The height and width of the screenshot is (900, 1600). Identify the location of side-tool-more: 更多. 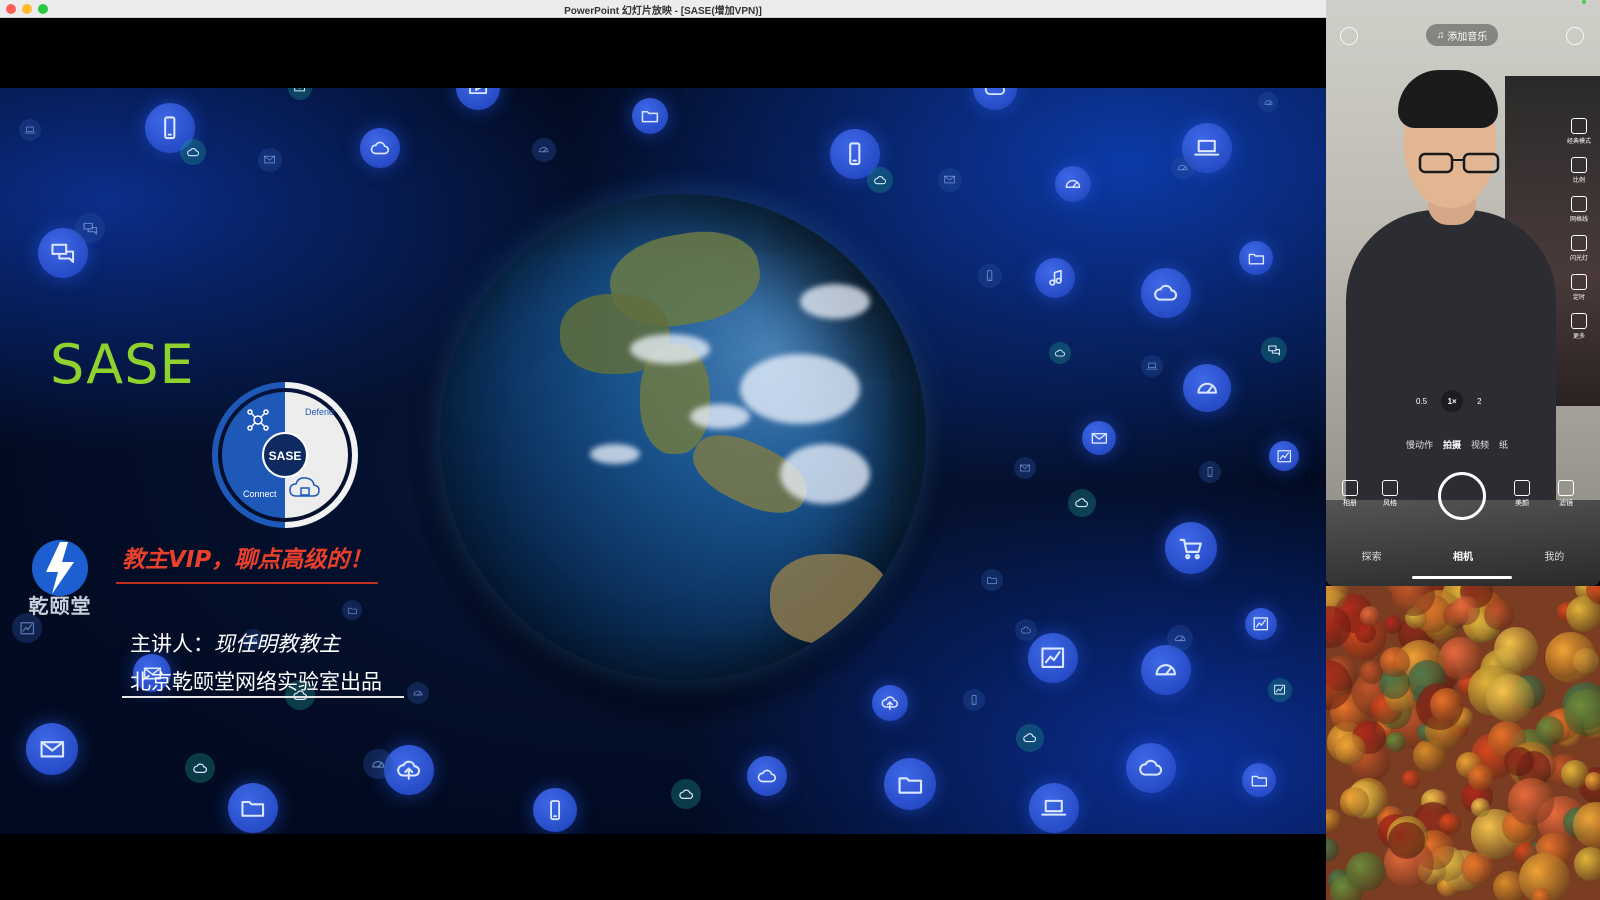
(1579, 326).